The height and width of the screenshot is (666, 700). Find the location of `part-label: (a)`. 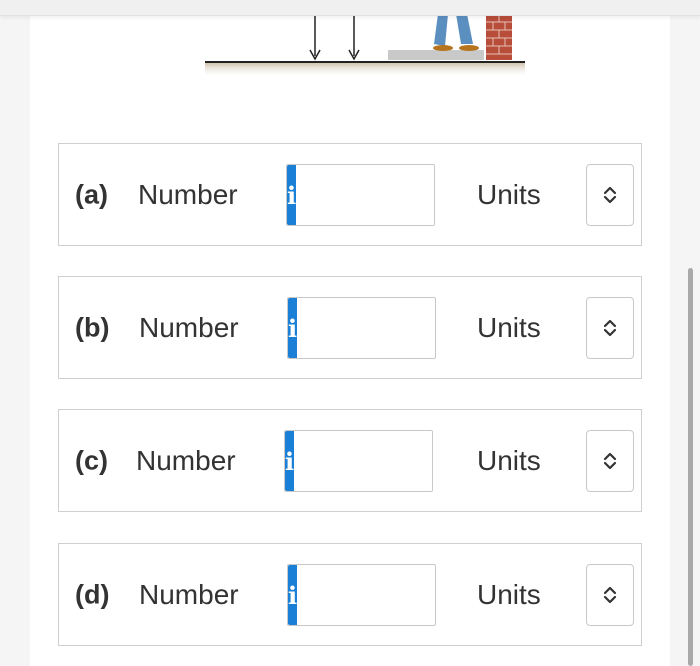

part-label: (a) is located at coordinates (91, 194).